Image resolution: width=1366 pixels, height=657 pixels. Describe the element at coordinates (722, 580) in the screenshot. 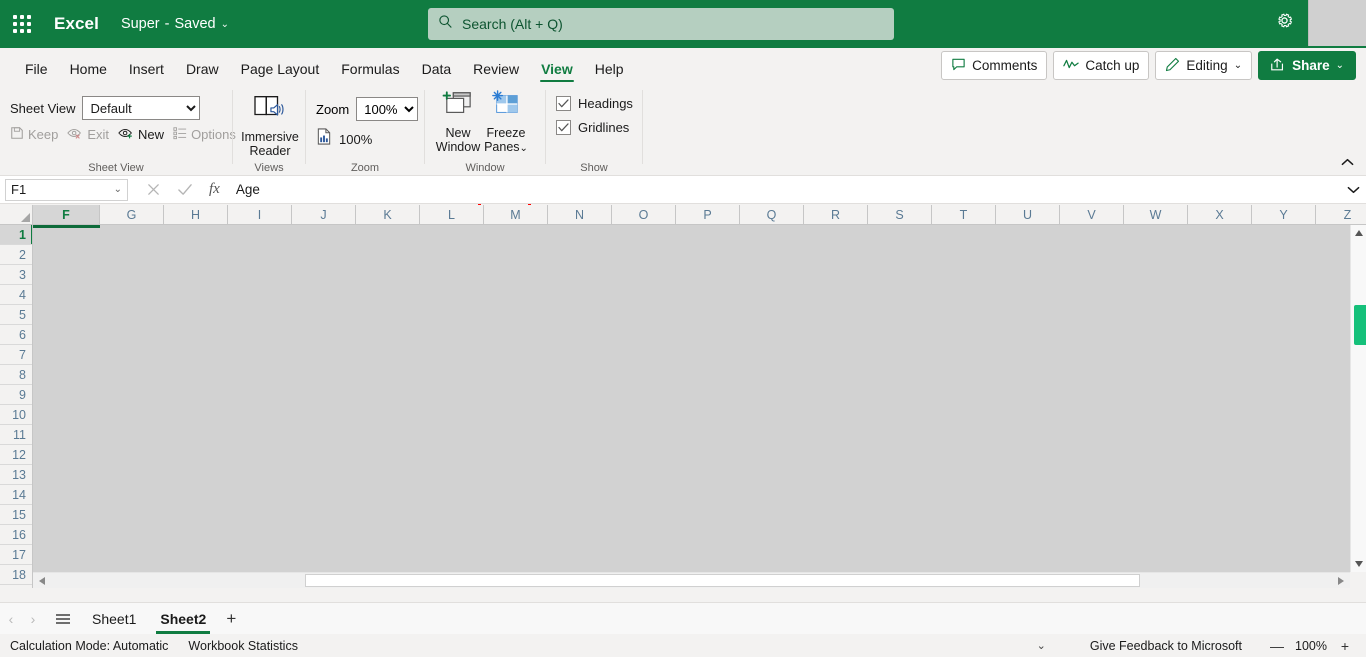

I see `horizontal-scroll-thumb` at that location.